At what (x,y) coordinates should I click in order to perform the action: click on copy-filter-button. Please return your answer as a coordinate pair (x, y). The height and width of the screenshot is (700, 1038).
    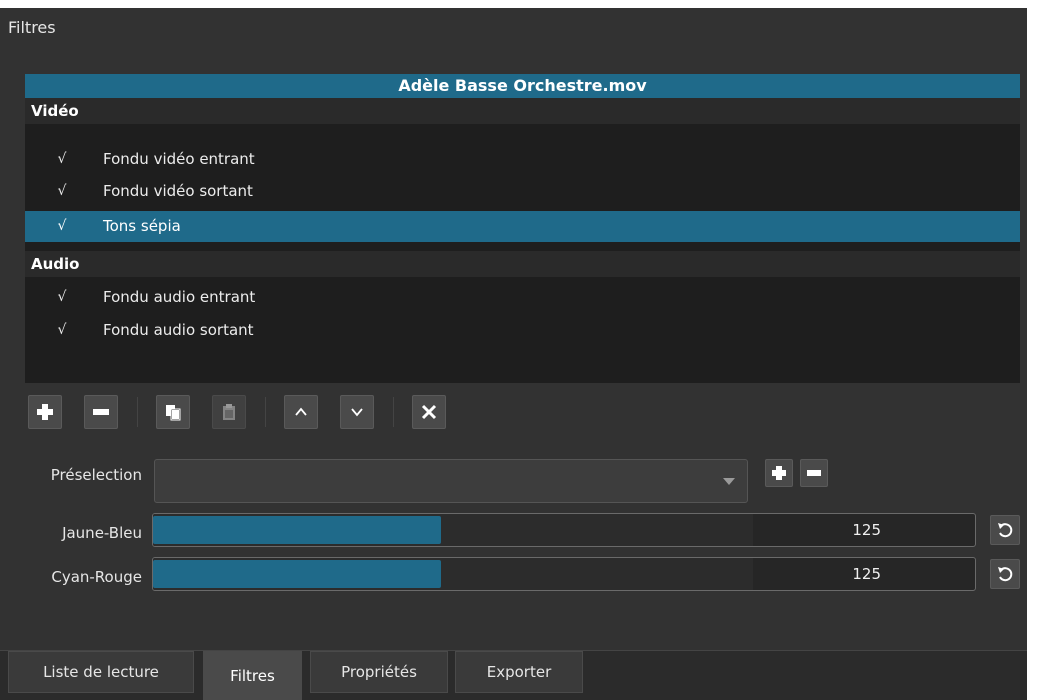
    Looking at the image, I should click on (173, 412).